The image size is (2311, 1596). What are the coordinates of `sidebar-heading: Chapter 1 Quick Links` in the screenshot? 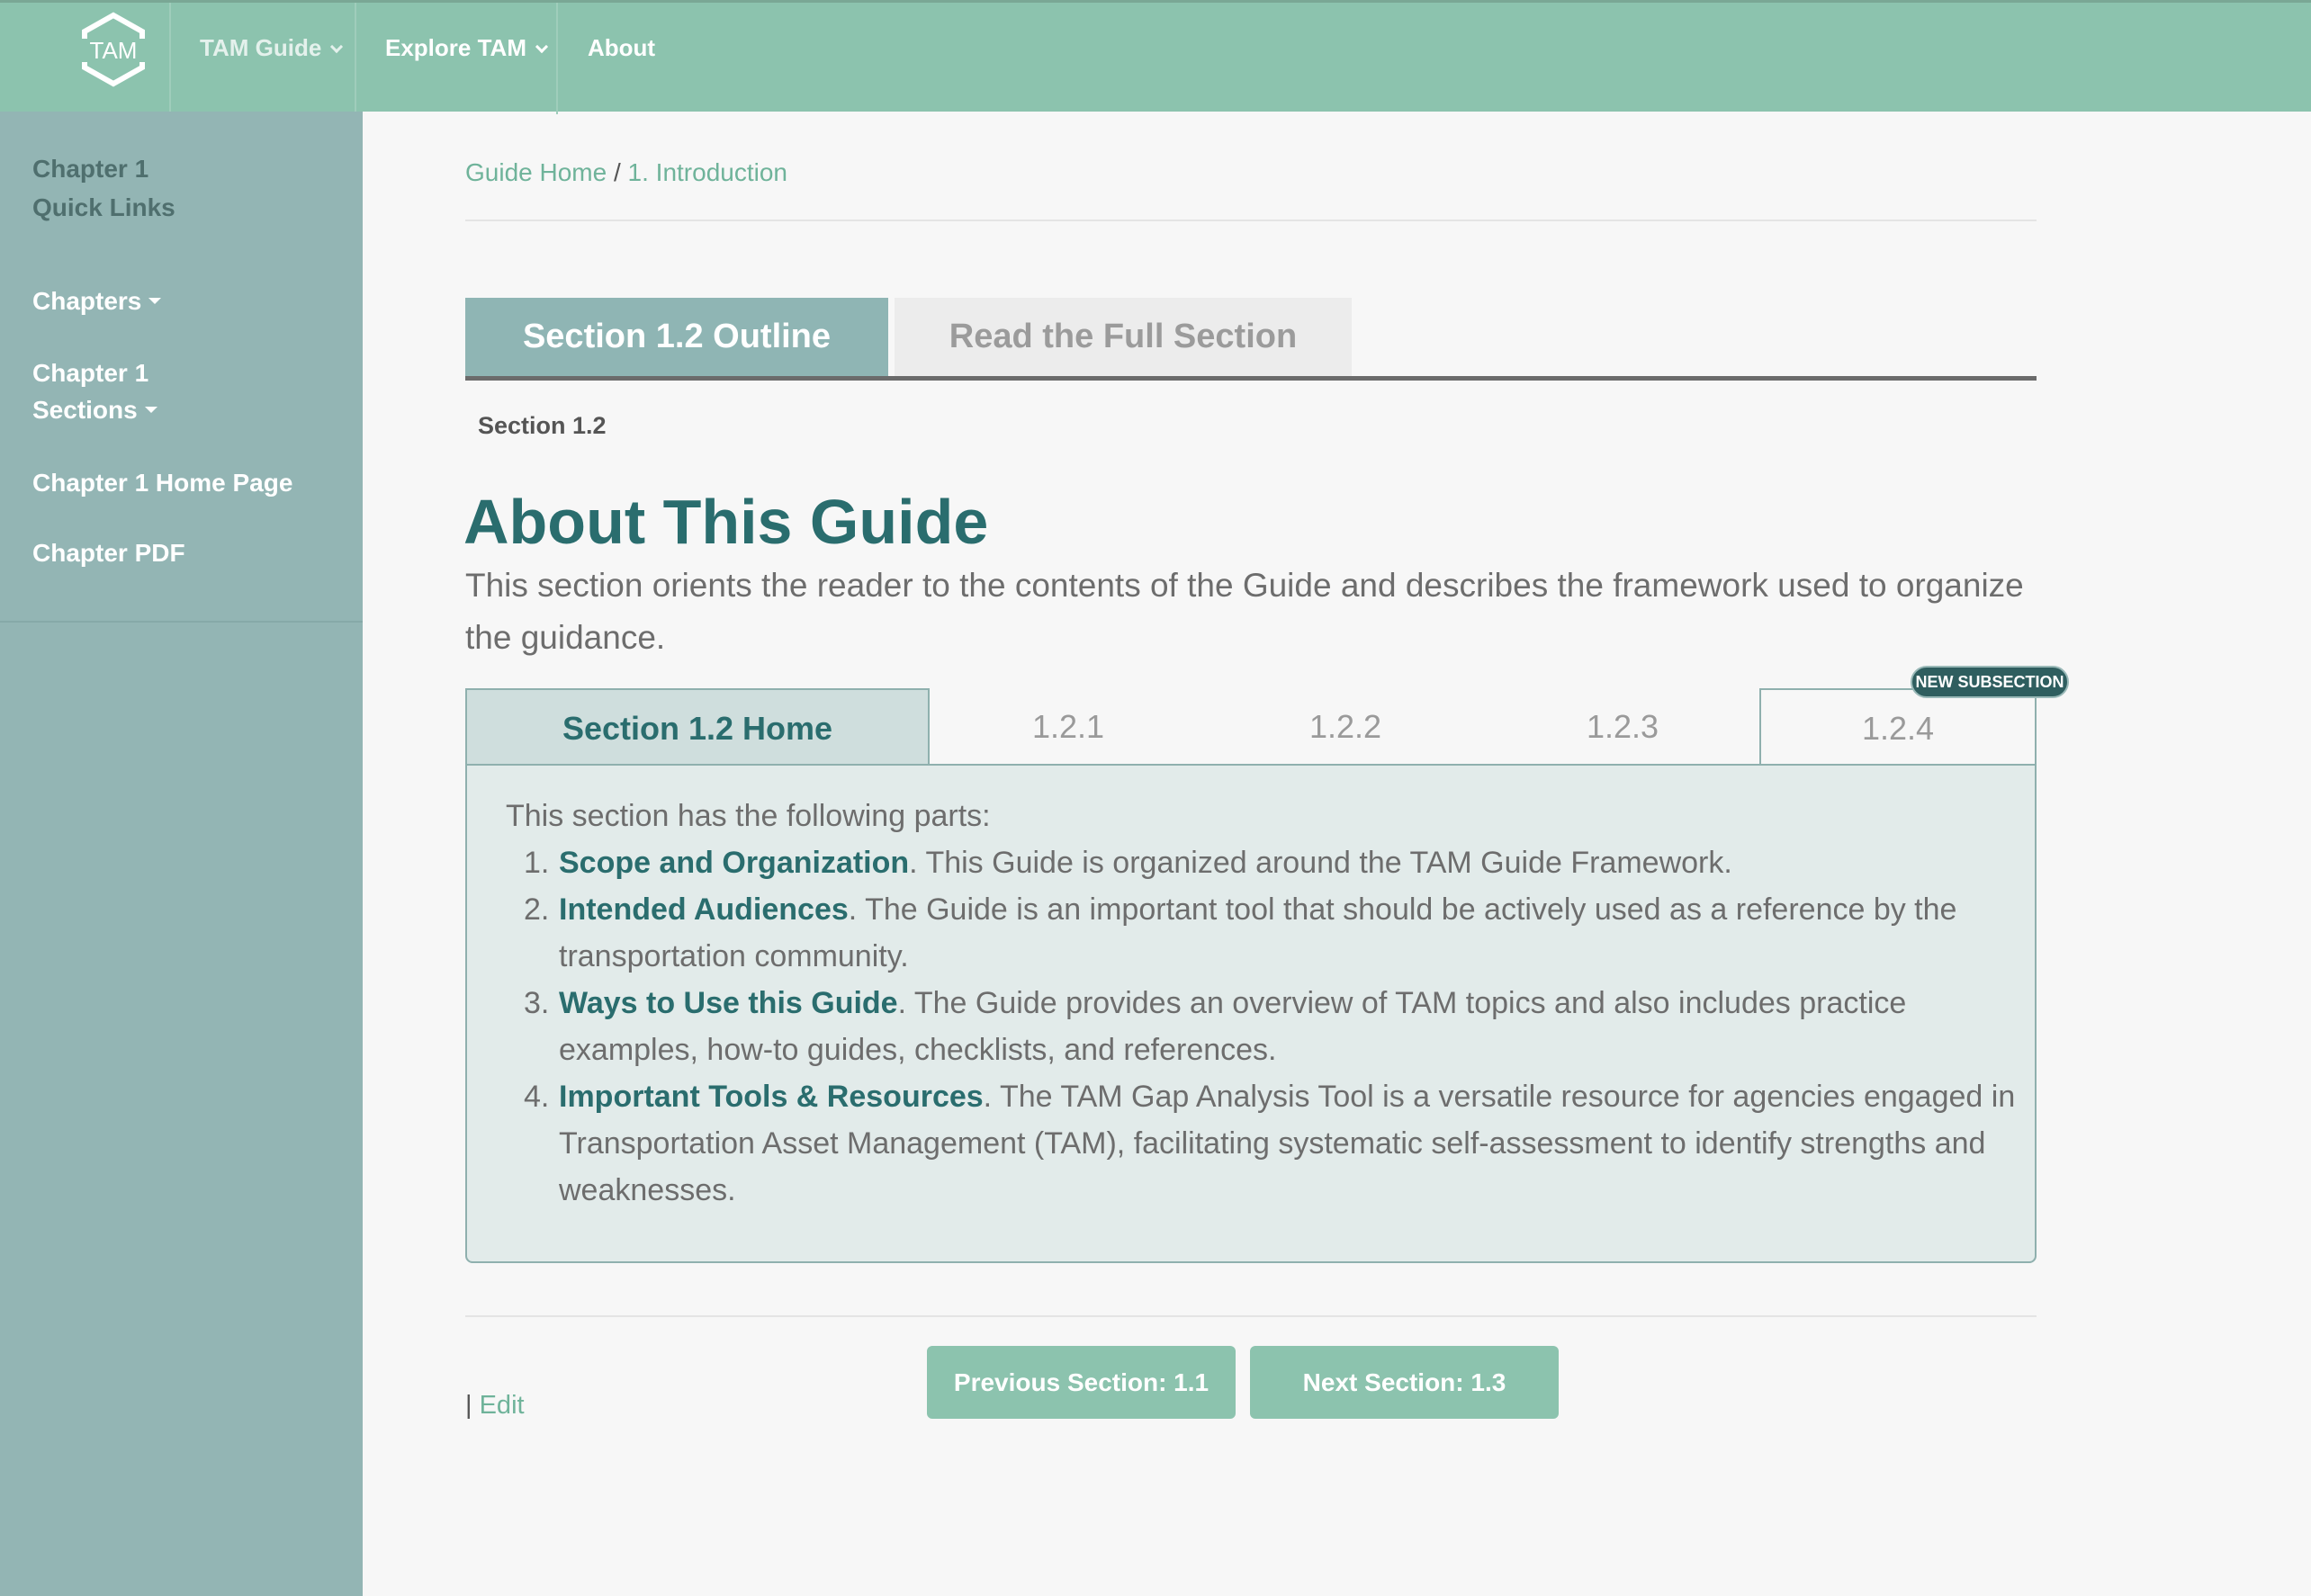 It's located at (104, 188).